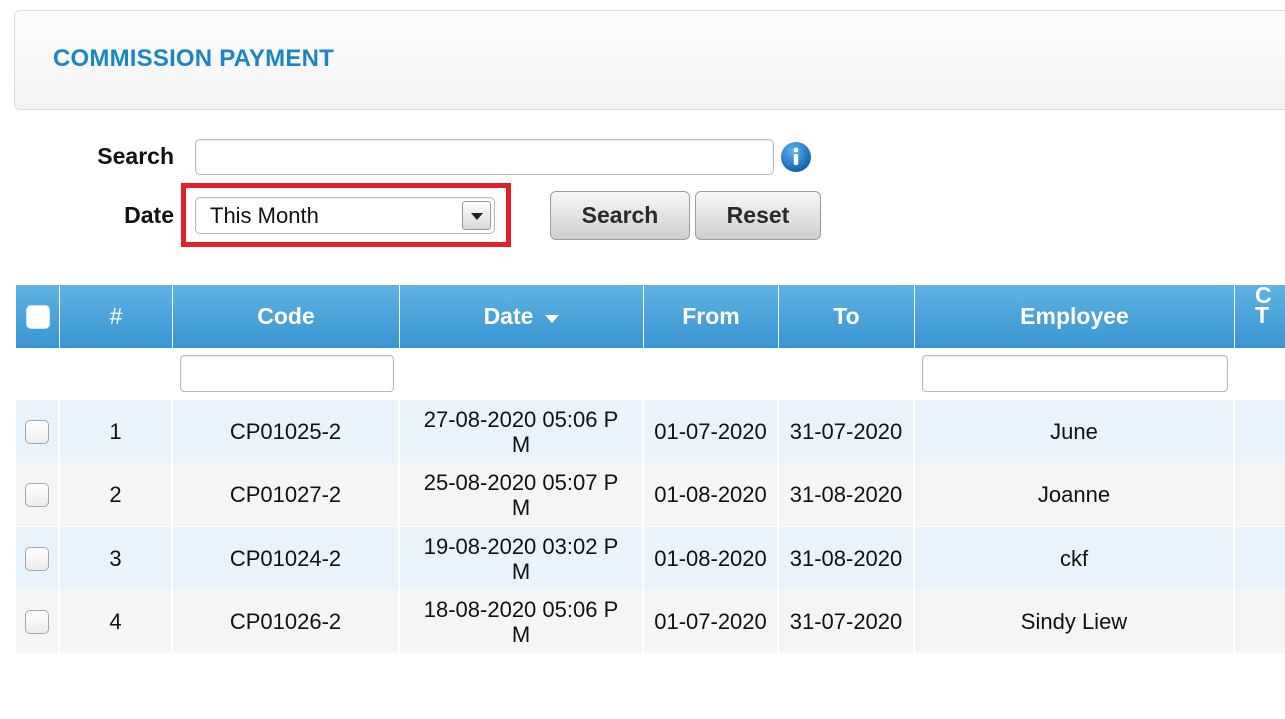 The width and height of the screenshot is (1285, 719). What do you see at coordinates (287, 373) in the screenshot?
I see `code-filter-input` at bounding box center [287, 373].